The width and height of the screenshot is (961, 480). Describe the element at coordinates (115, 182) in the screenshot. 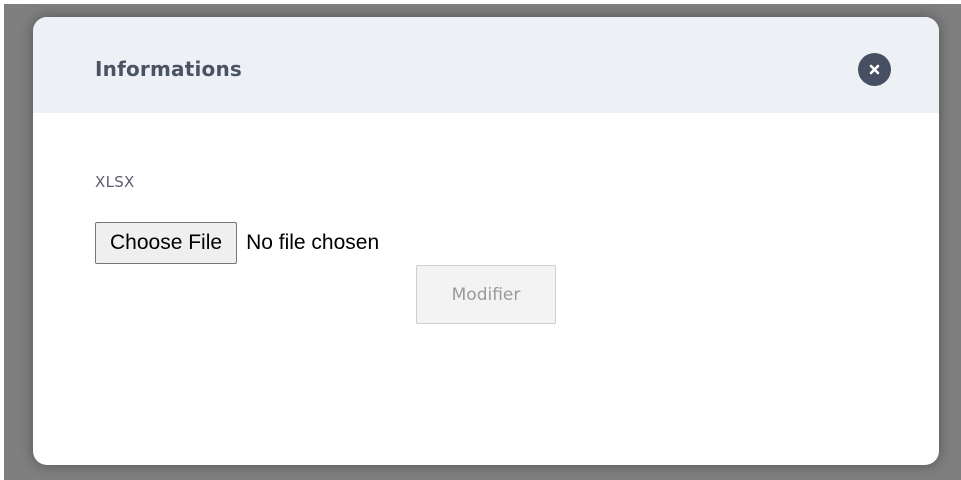

I see `xlsx-field-label: XLSX` at that location.